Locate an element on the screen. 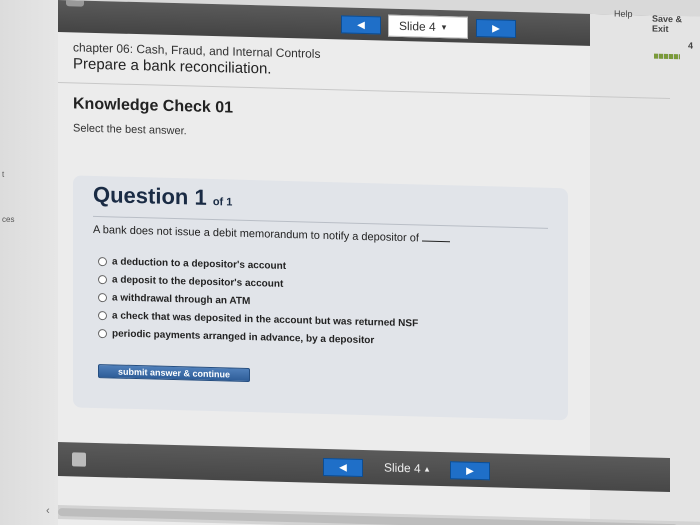 This screenshot has width=700, height=525. bottom-nav-bar: ◀ Slide 4 ▴ ▶ is located at coordinates (364, 467).